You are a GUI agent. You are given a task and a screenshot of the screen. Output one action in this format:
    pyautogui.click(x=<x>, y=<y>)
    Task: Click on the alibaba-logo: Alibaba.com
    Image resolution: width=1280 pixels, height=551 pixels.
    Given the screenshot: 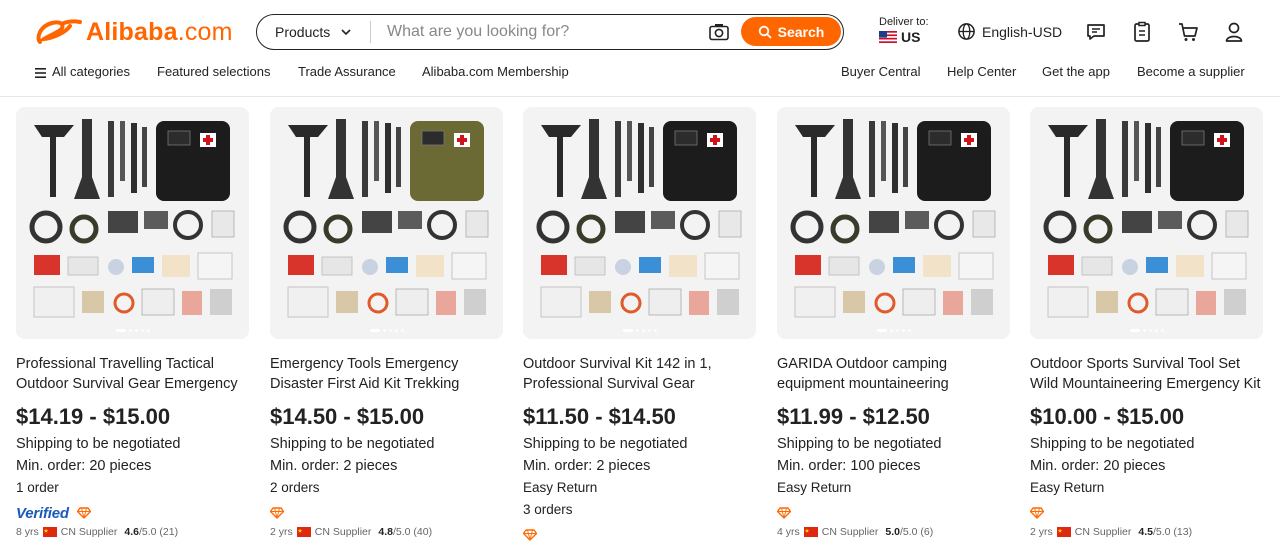 What is the action you would take?
    pyautogui.click(x=133, y=32)
    